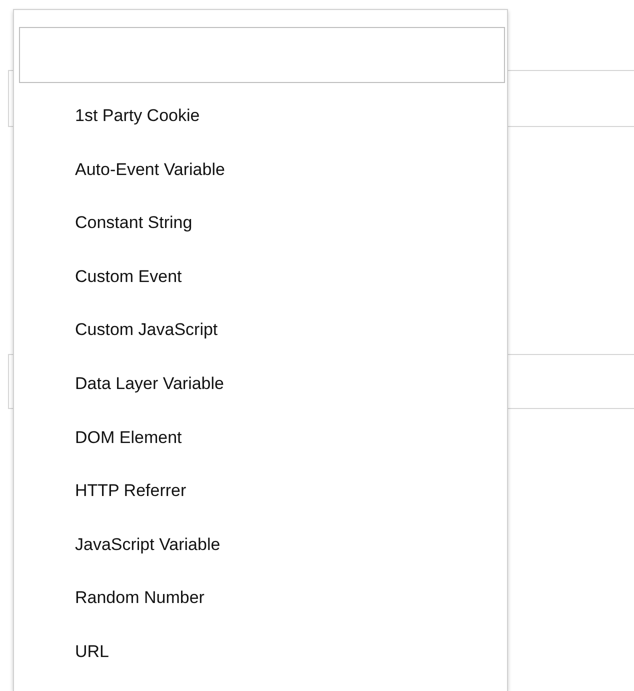  Describe the element at coordinates (262, 55) in the screenshot. I see `search-field` at that location.